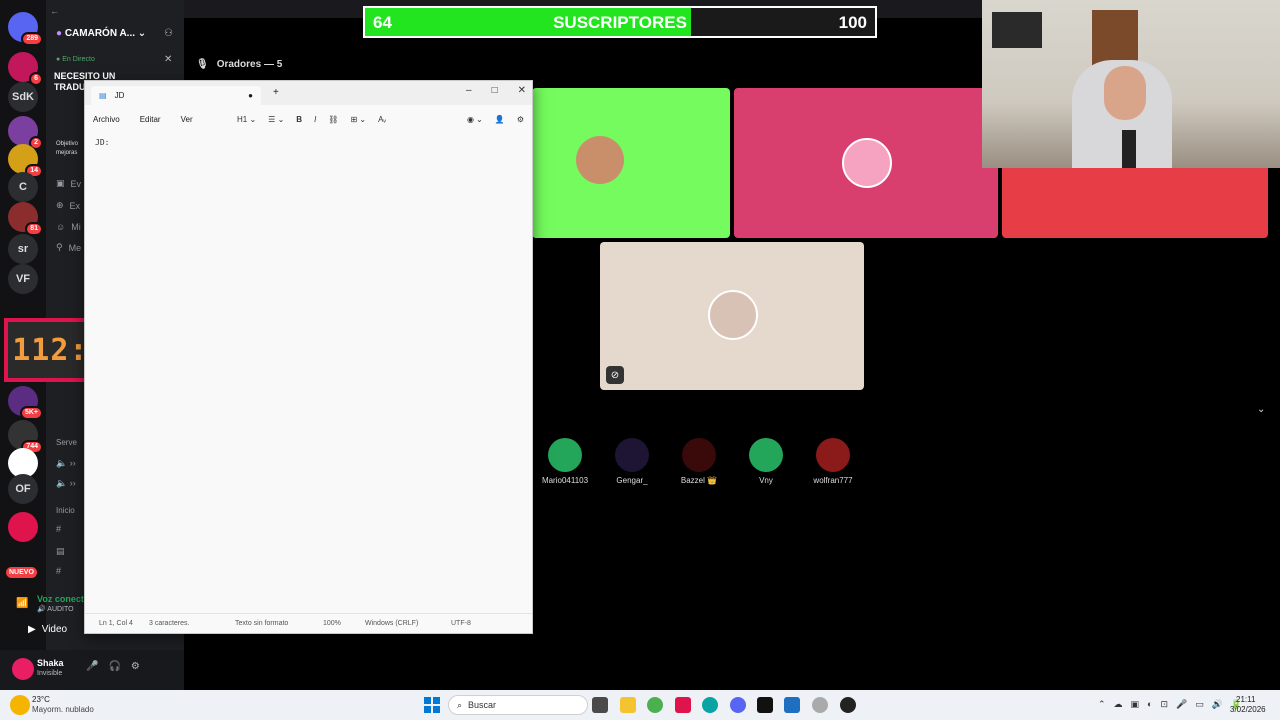 Image resolution: width=1280 pixels, height=720 pixels. What do you see at coordinates (432, 705) in the screenshot?
I see `start-button-icon` at bounding box center [432, 705].